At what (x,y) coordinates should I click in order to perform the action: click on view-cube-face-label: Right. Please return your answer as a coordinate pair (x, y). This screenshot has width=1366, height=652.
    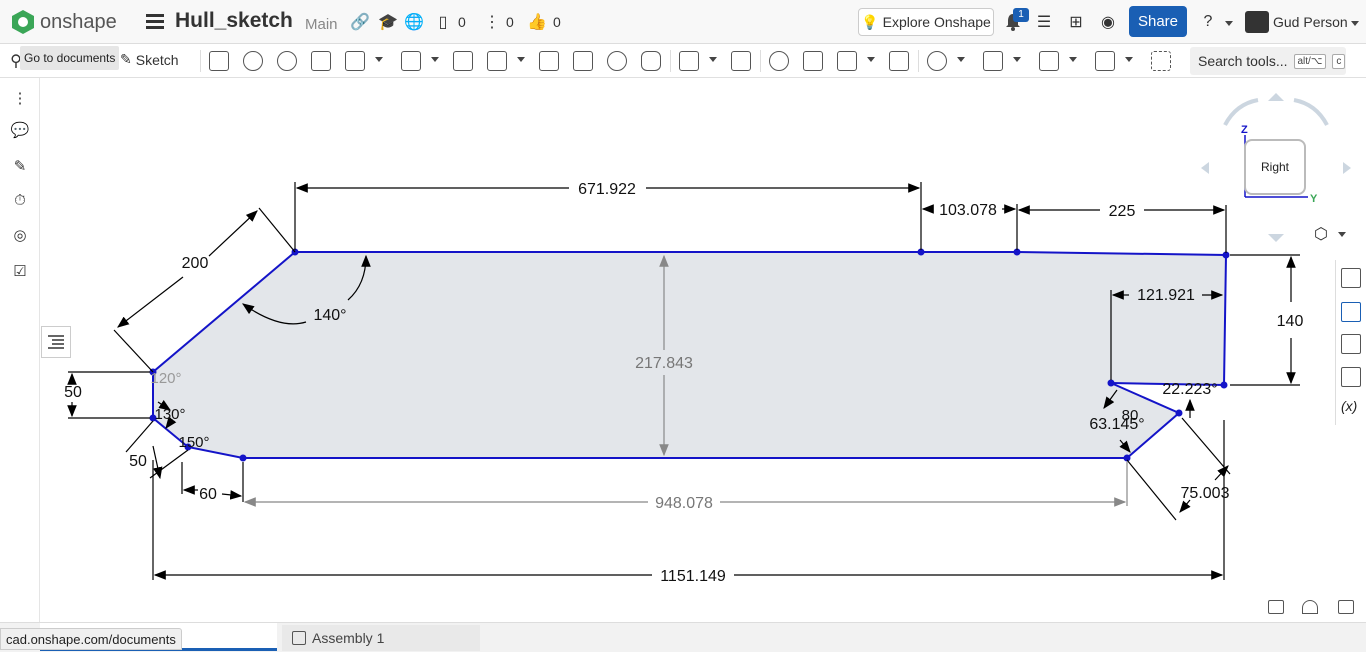
    Looking at the image, I should click on (1274, 167).